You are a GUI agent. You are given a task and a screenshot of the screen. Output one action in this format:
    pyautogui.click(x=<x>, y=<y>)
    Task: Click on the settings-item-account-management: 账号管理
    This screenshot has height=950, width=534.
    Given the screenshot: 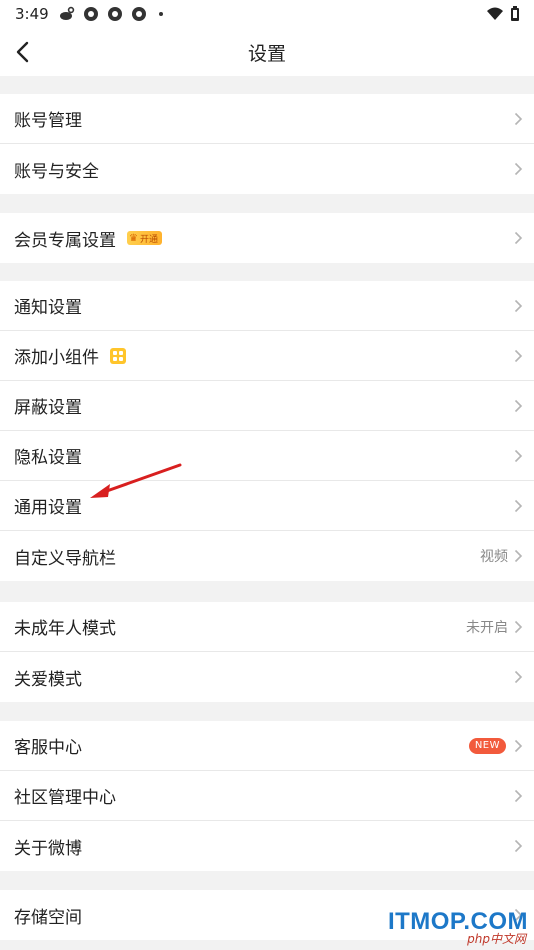 What is the action you would take?
    pyautogui.click(x=267, y=119)
    